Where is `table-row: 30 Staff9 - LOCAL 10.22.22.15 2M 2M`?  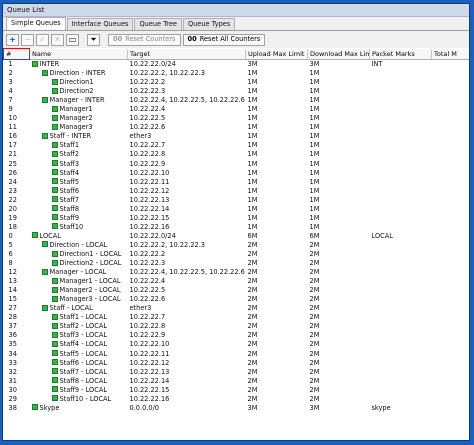
table-row: 30 Staff9 - LOCAL 10.22.22.15 2M 2M is located at coordinates (237, 390).